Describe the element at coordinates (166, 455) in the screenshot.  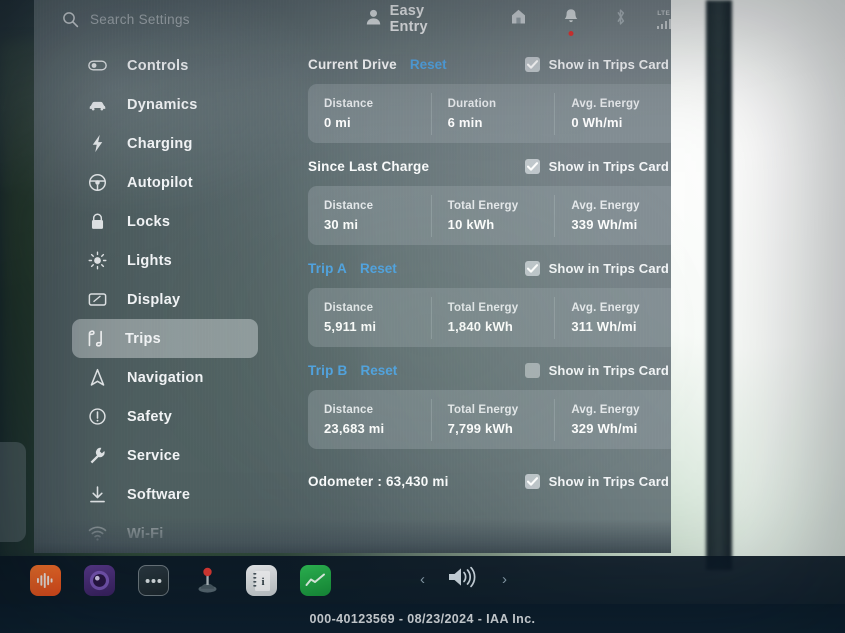
I see `sidebar-item-service: Service` at that location.